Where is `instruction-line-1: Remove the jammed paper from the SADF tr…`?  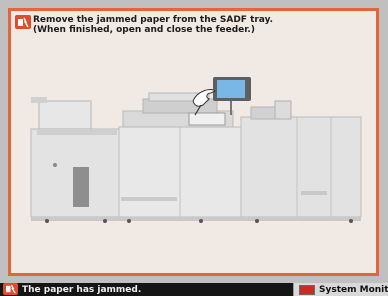
instruction-line-1: Remove the jammed paper from the SADF tr… is located at coordinates (153, 20).